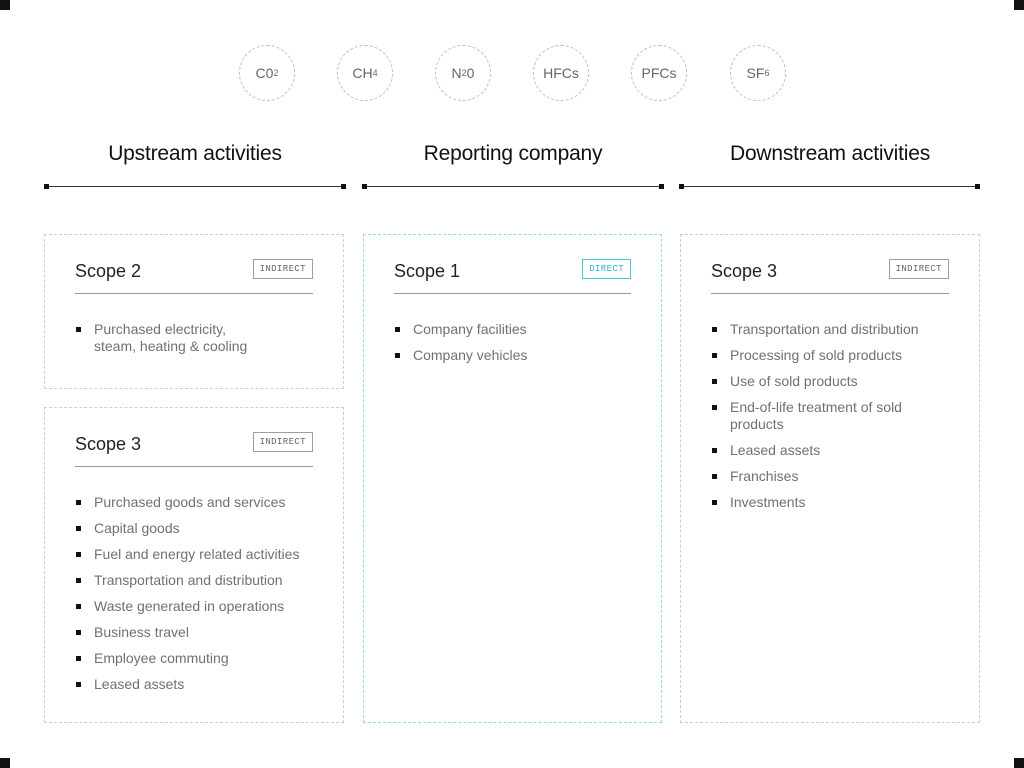 Image resolution: width=1024 pixels, height=768 pixels. Describe the element at coordinates (829, 186) in the screenshot. I see `downstream-divider` at that location.